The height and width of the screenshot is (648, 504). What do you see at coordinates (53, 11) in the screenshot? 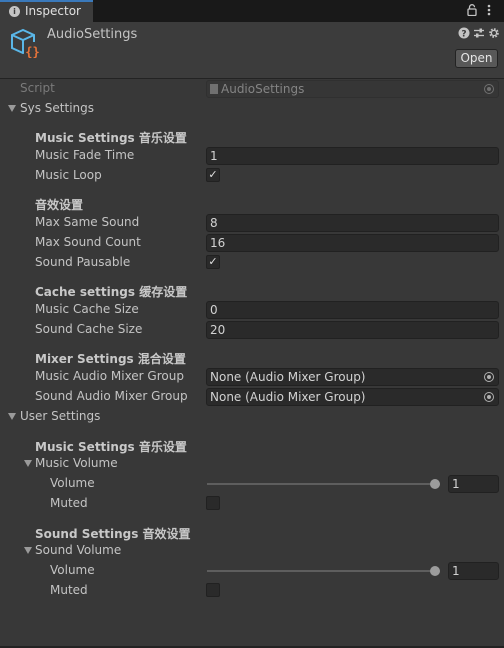
I see `tab-inspector-label: Inspector` at bounding box center [53, 11].